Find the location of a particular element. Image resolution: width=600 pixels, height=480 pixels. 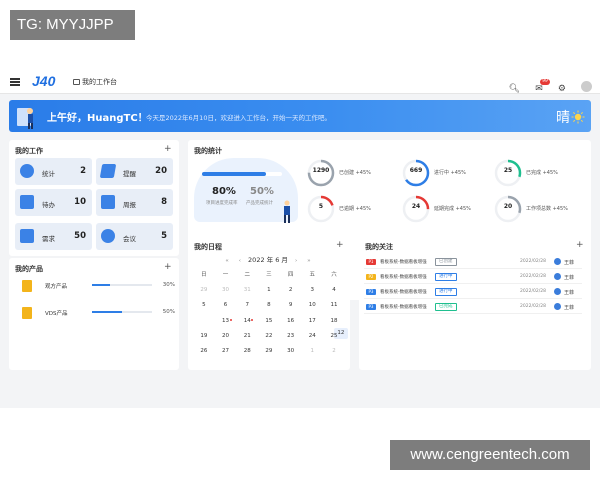

calendar-day: 28 is located at coordinates (247, 353).